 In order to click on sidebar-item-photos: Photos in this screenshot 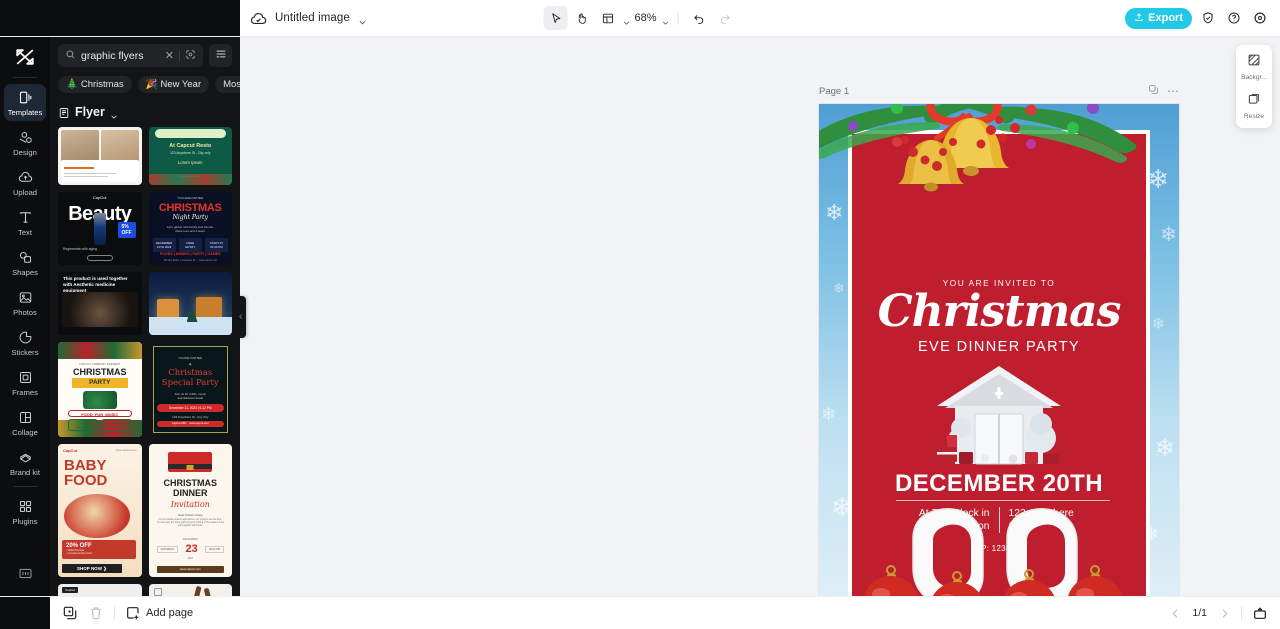, I will do `click(25, 302)`.